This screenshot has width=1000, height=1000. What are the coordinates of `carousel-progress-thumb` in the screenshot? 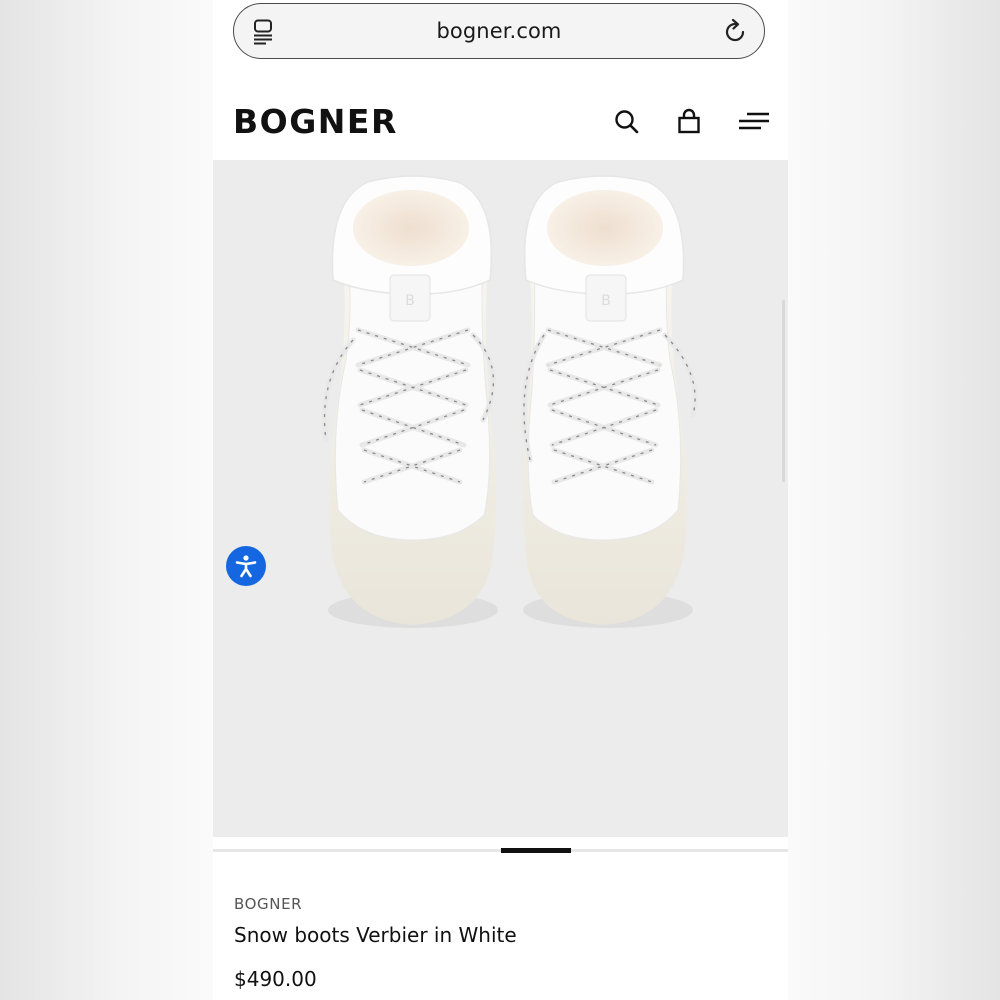 It's located at (536, 850).